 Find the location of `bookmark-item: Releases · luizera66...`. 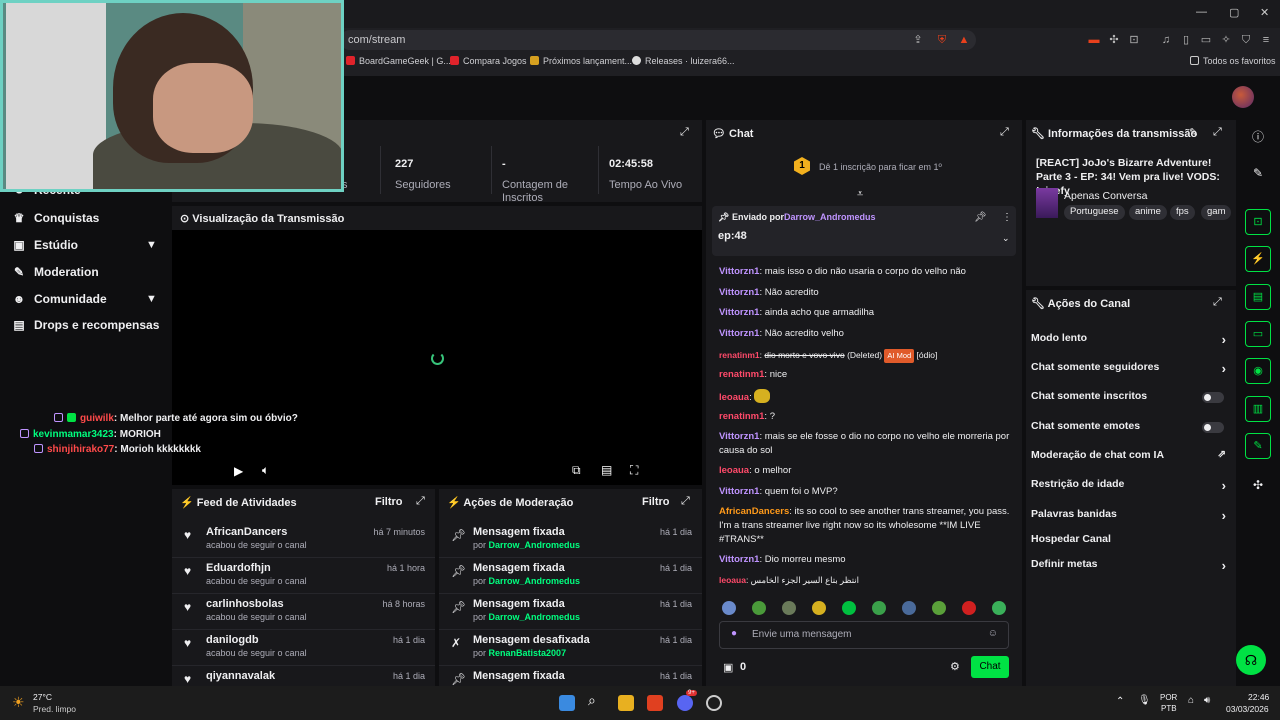

bookmark-item: Releases · luizera66... is located at coordinates (683, 61).